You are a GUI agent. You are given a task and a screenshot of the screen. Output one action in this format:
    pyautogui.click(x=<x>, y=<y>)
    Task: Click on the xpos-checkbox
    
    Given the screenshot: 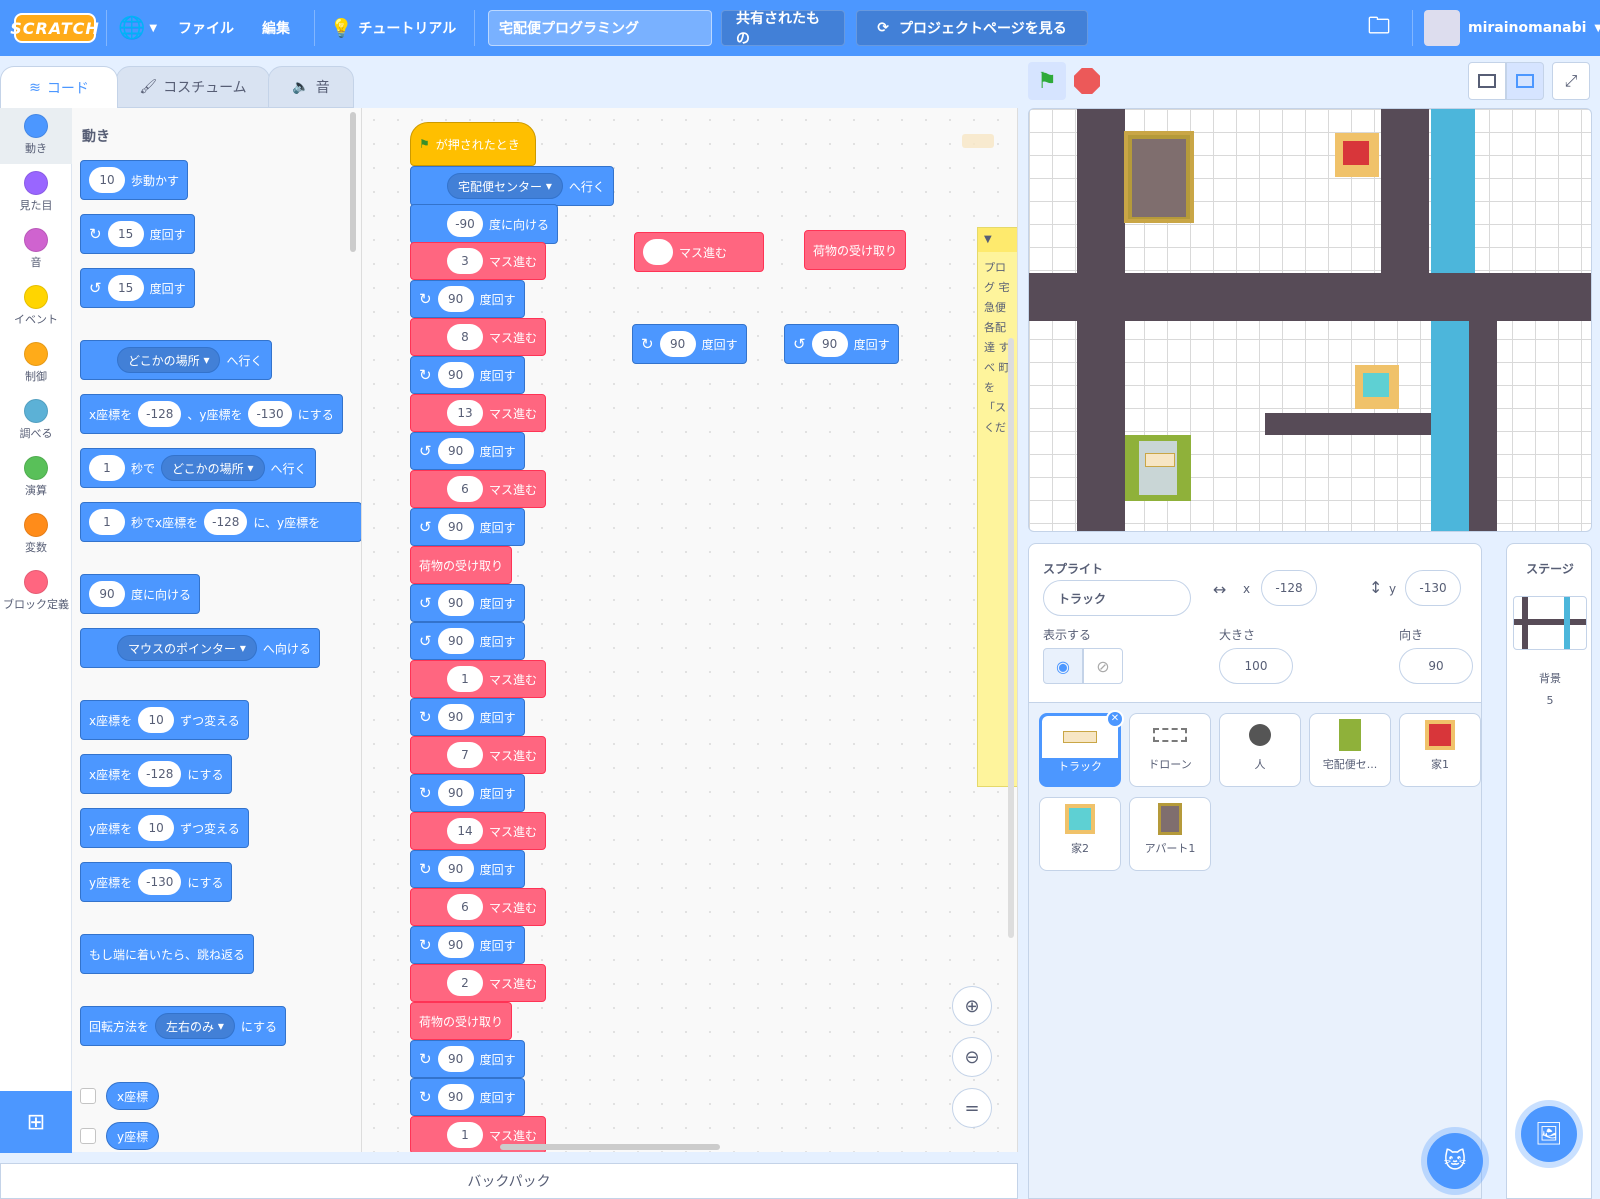 What is the action you would take?
    pyautogui.click(x=88, y=1096)
    